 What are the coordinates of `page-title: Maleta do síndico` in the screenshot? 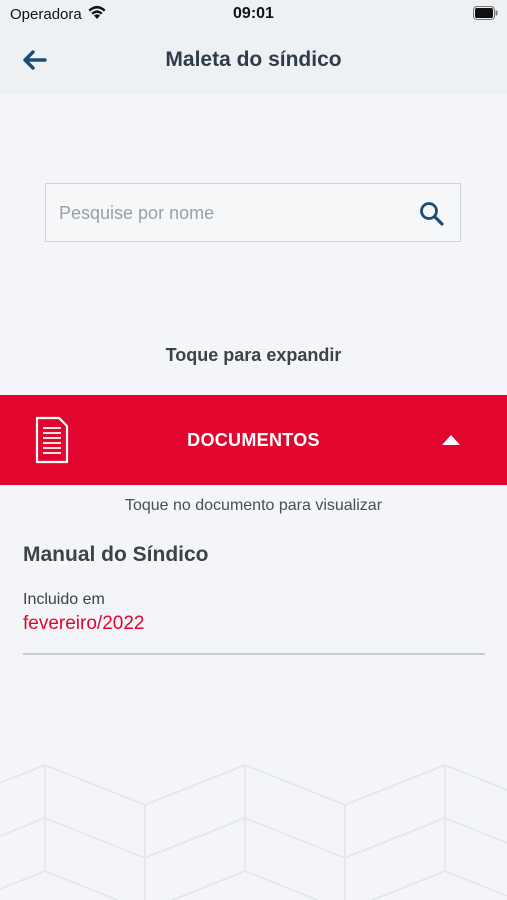 It's located at (253, 59).